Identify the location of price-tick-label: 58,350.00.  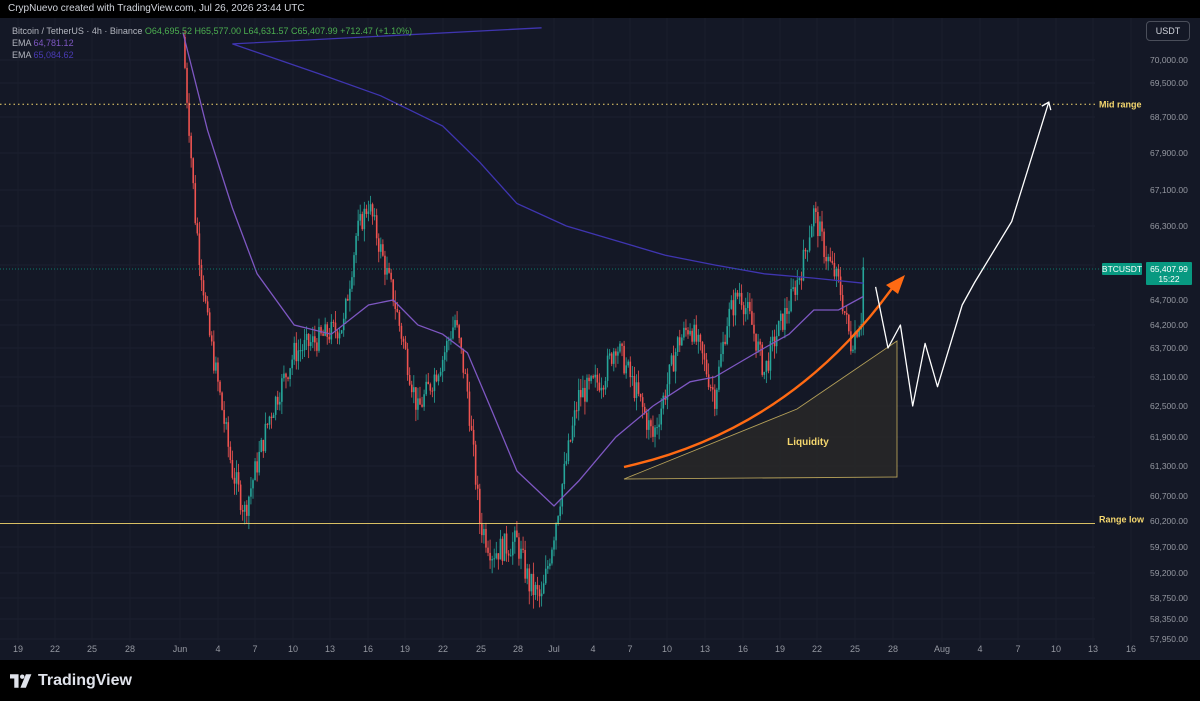
(1169, 619).